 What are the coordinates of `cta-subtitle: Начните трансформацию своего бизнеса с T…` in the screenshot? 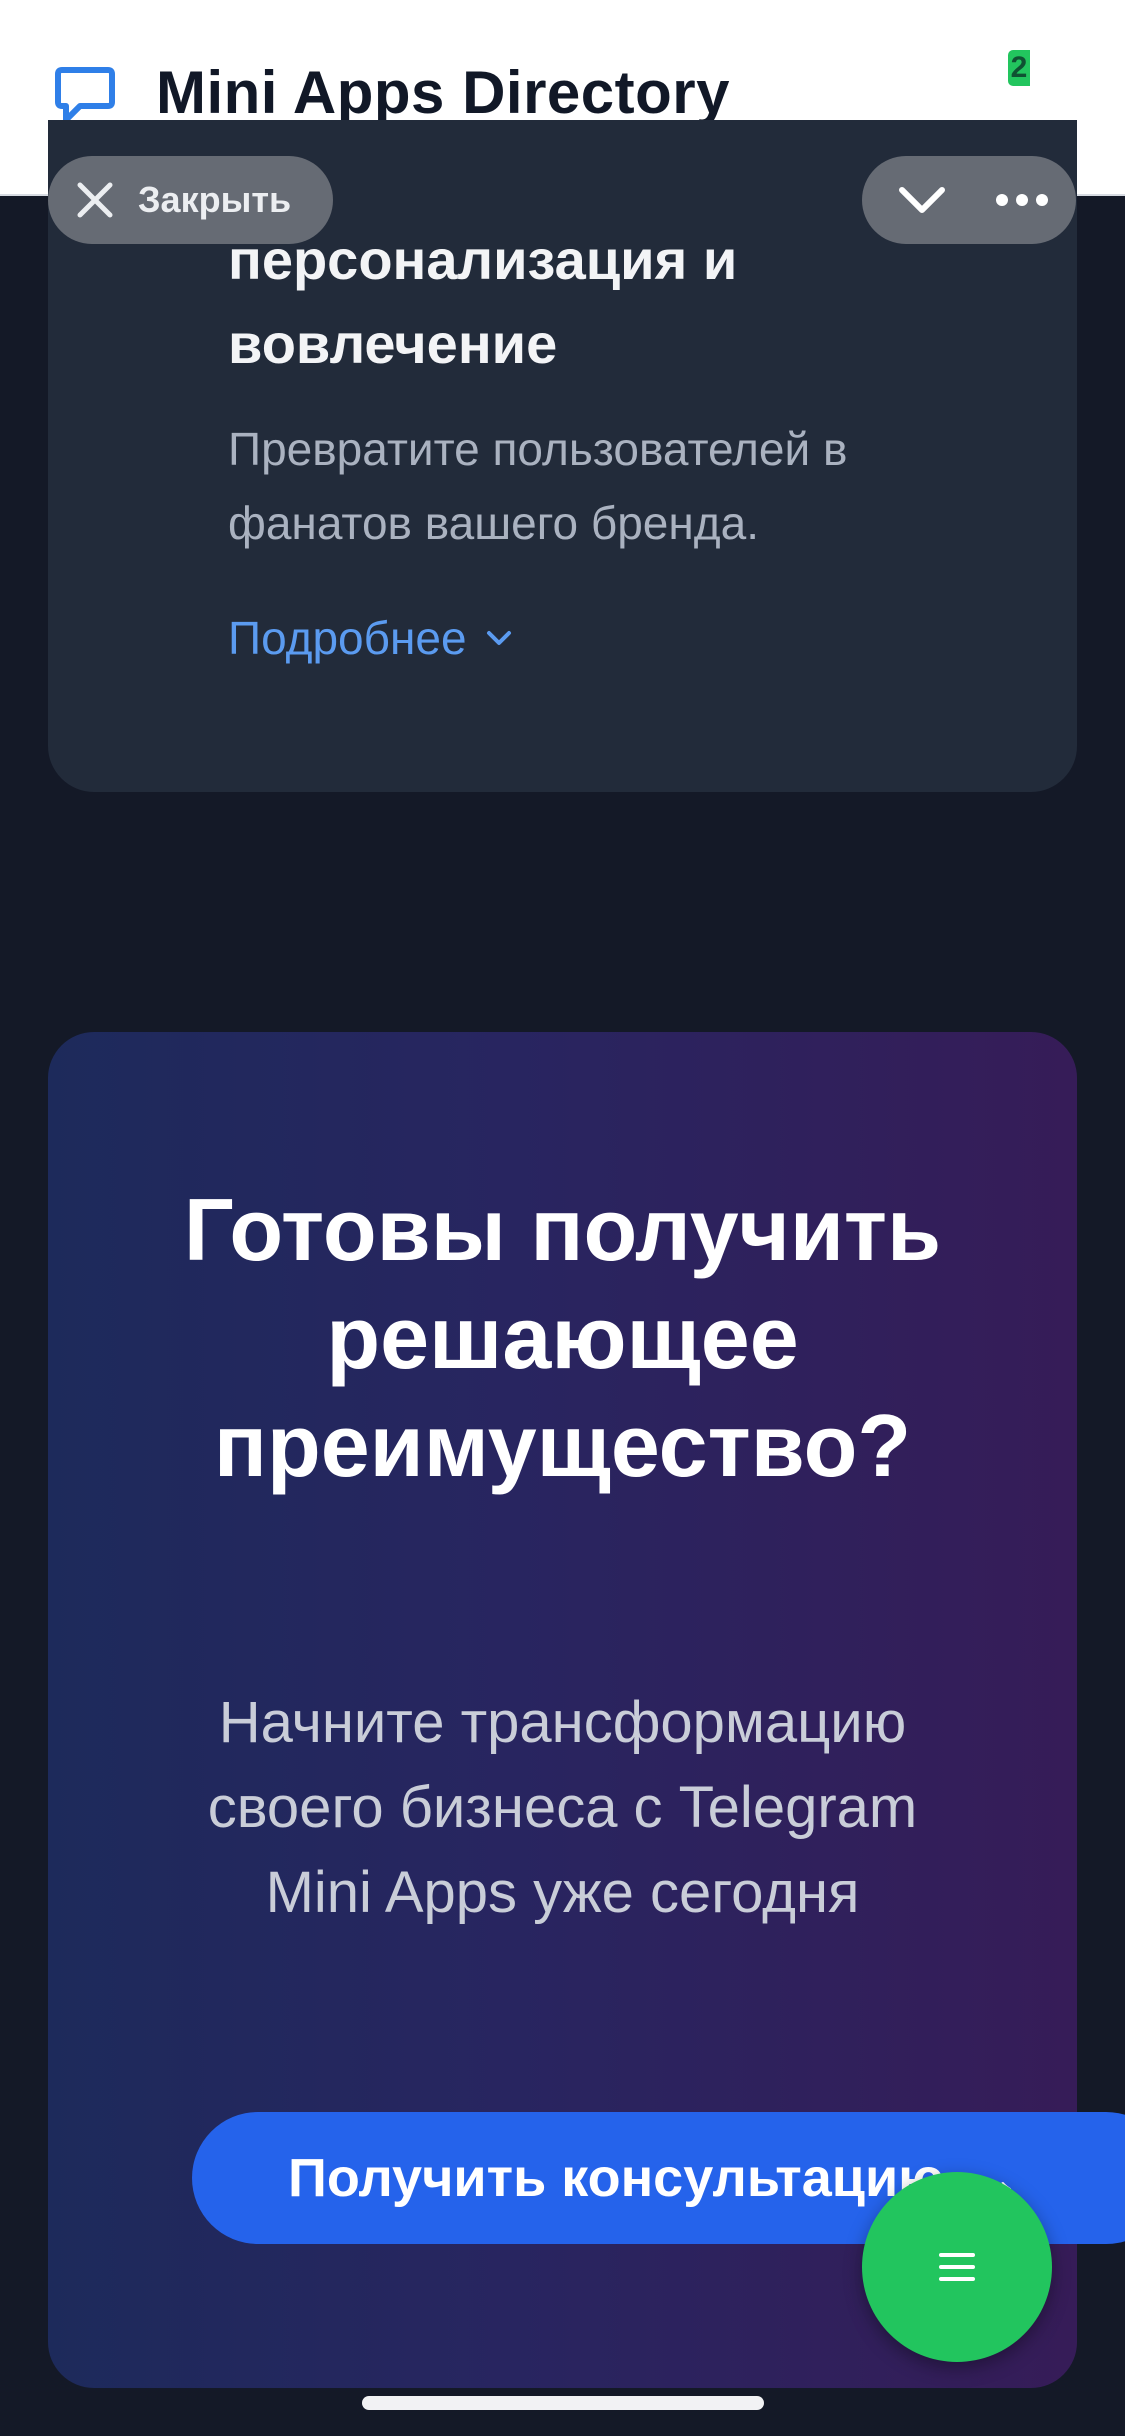 It's located at (562, 1807).